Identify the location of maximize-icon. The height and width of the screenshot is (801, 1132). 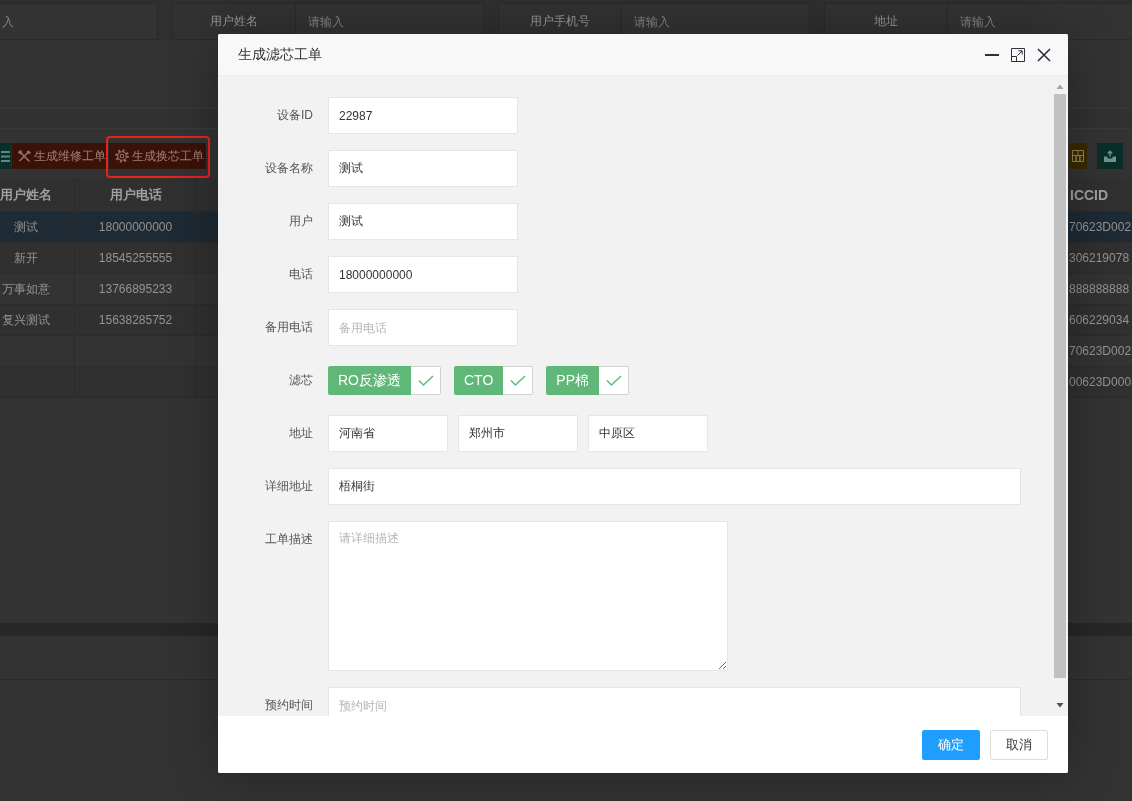
(1018, 54).